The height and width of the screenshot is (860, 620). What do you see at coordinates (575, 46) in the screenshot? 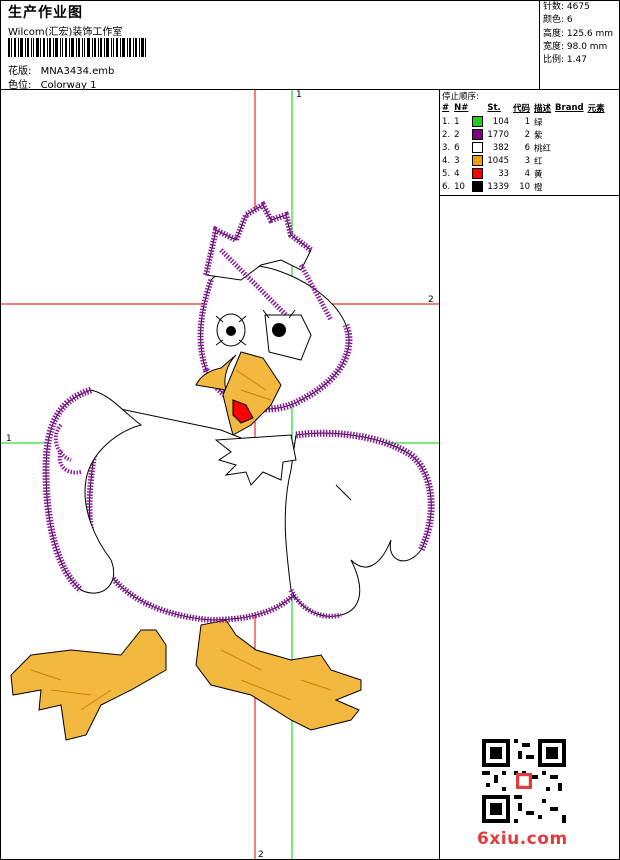
I see `design-width: 宽度: 98.0 mm` at bounding box center [575, 46].